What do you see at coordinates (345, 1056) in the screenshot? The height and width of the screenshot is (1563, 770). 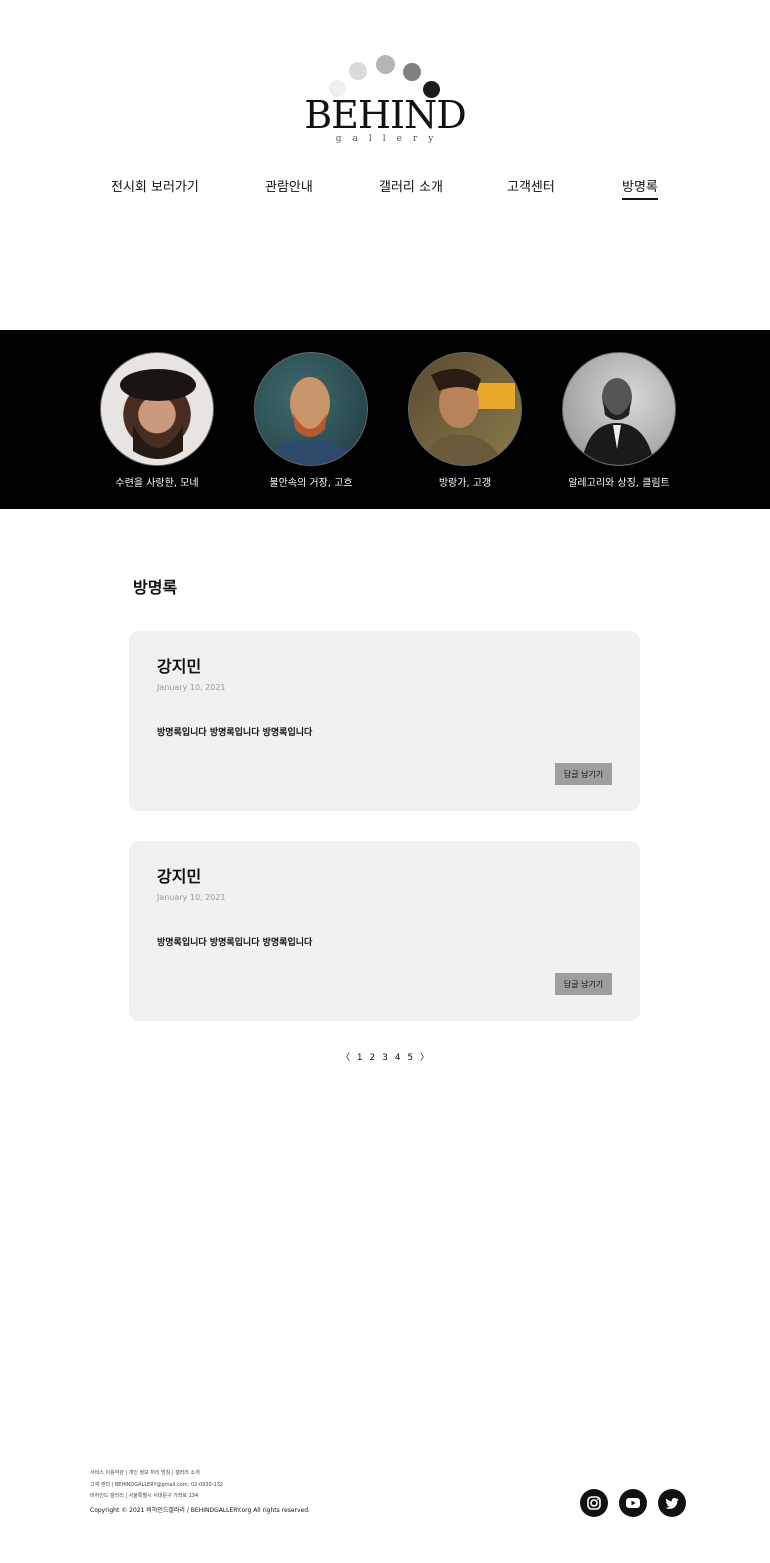 I see `prev-page-button: 〈` at bounding box center [345, 1056].